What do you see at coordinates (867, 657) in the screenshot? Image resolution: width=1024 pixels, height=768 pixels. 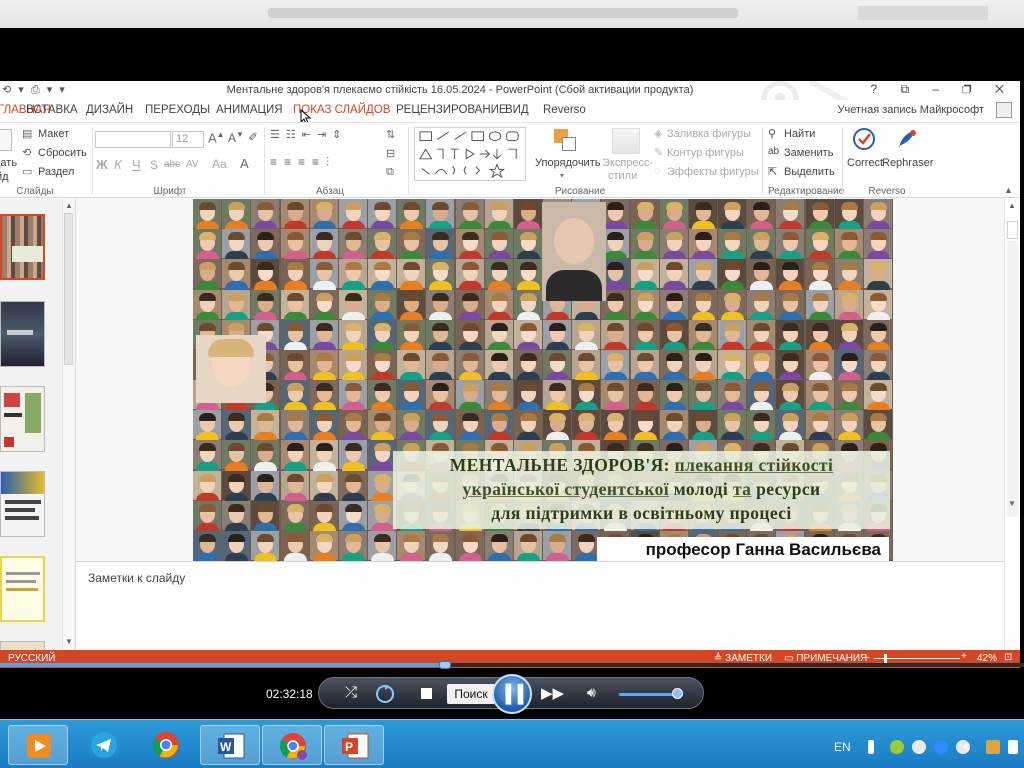 I see `zoom-out-icon: –` at bounding box center [867, 657].